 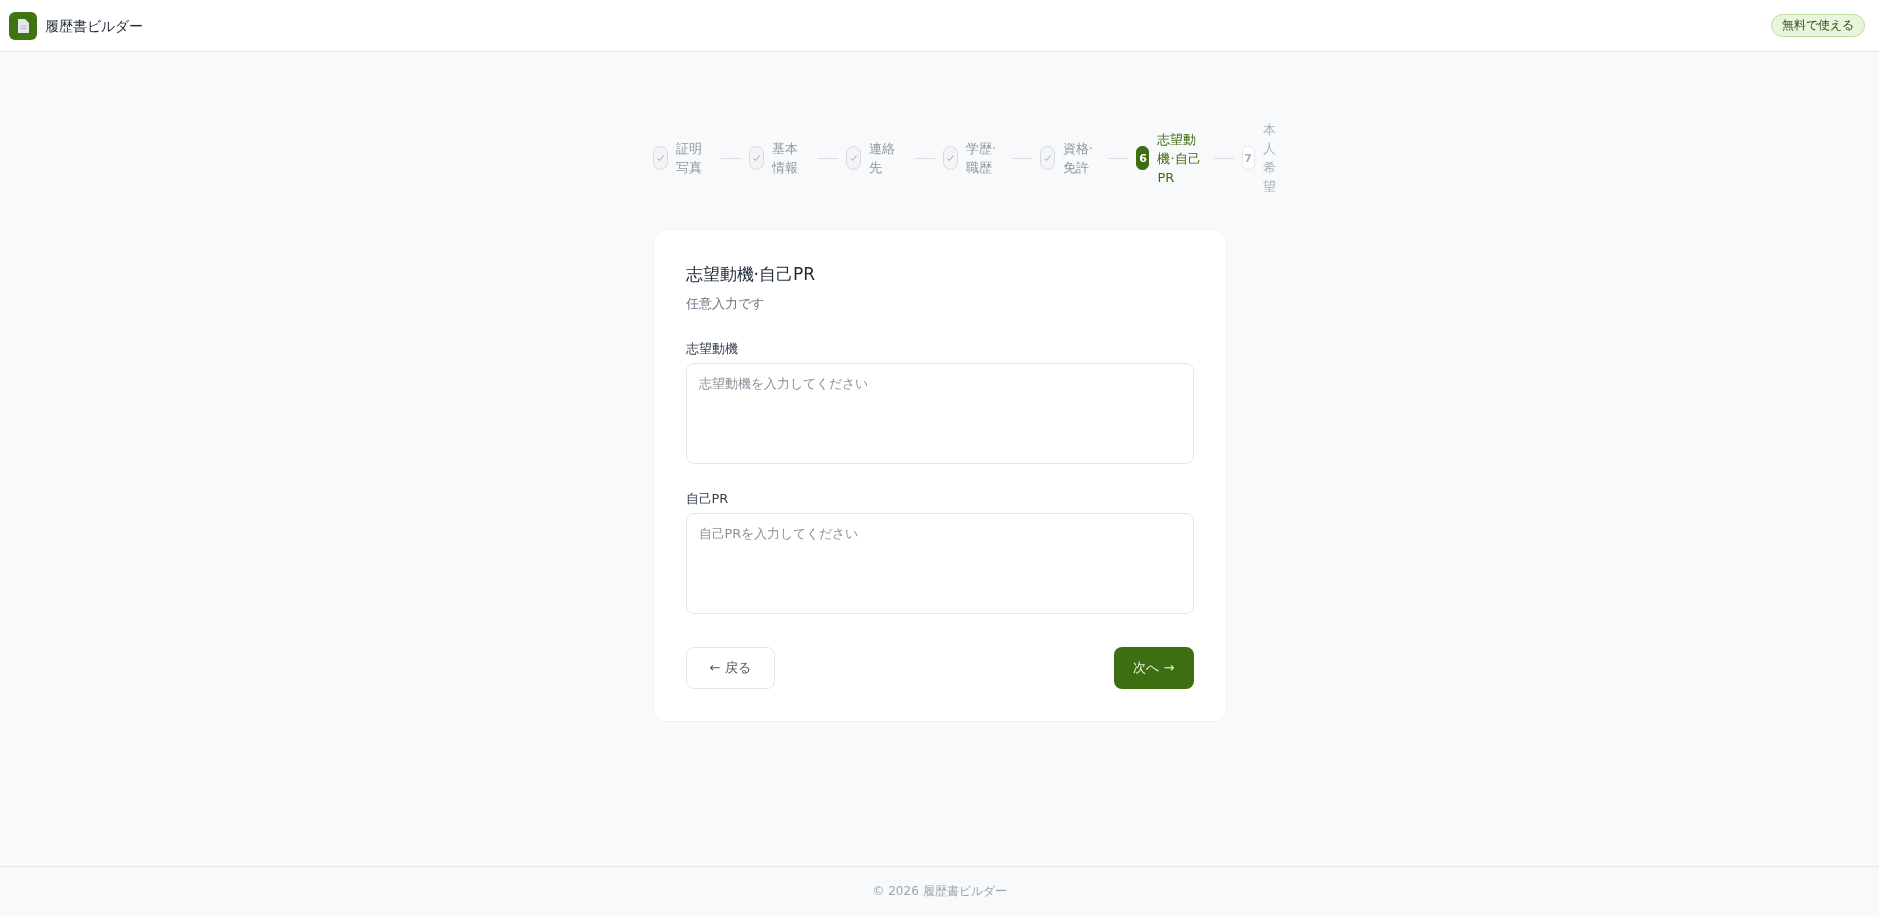 I want to click on step-label: 証明写真, so click(x=689, y=158).